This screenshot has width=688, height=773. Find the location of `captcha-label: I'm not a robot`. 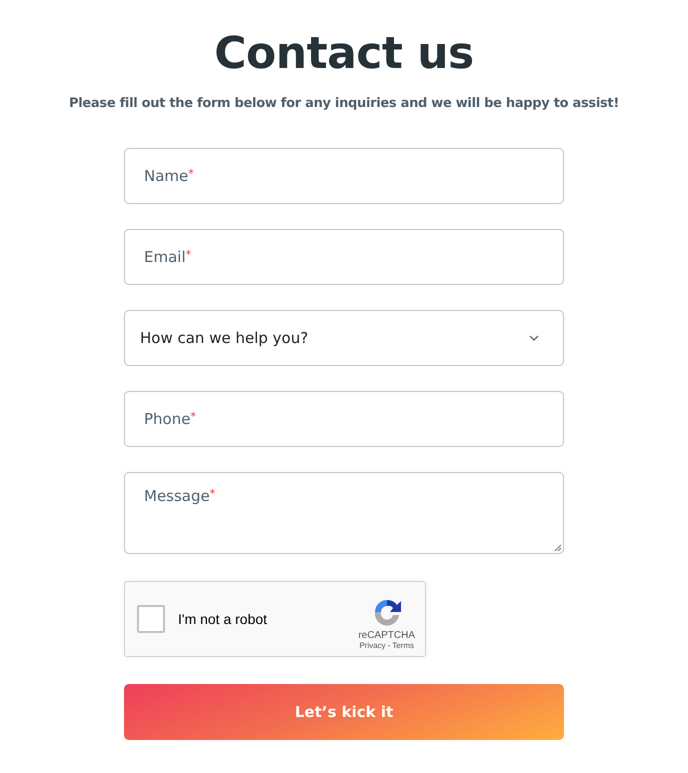

captcha-label: I'm not a robot is located at coordinates (223, 619).